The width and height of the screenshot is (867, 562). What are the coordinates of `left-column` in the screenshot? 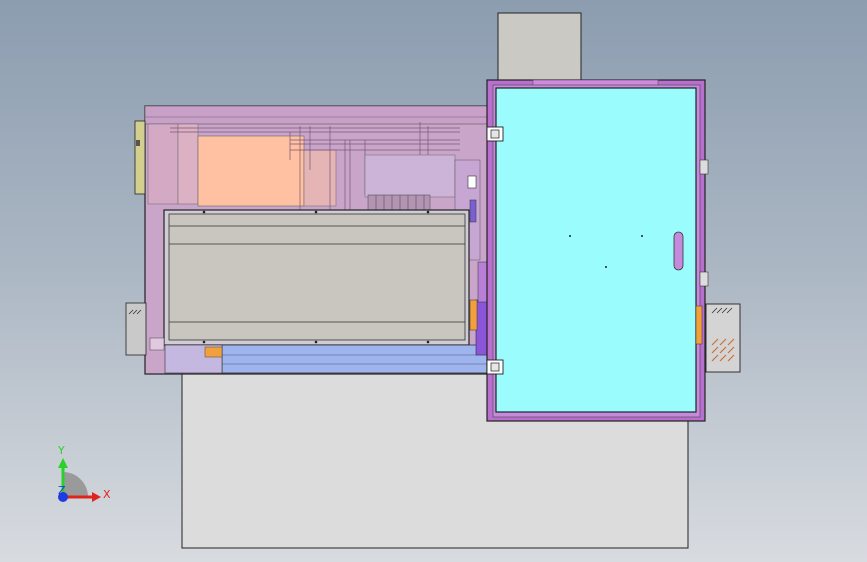 It's located at (163, 164).